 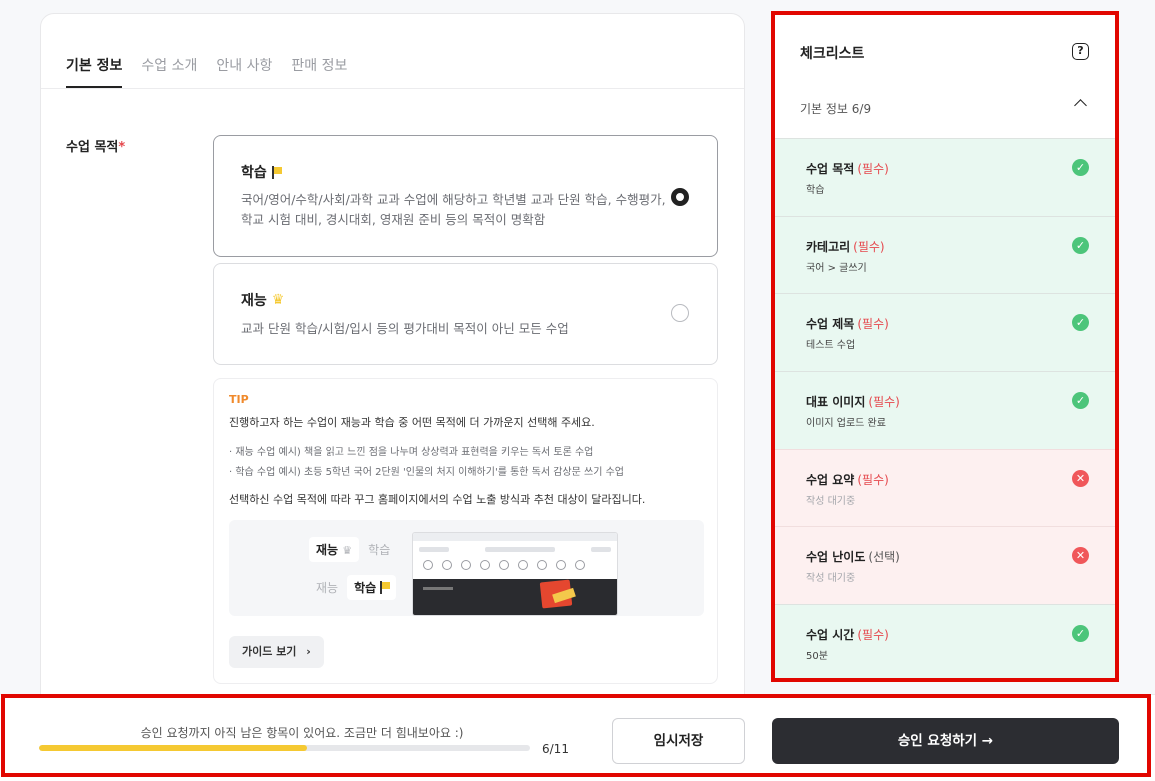 What do you see at coordinates (847, 324) in the screenshot?
I see `item-name: 수업 제목 (필수)` at bounding box center [847, 324].